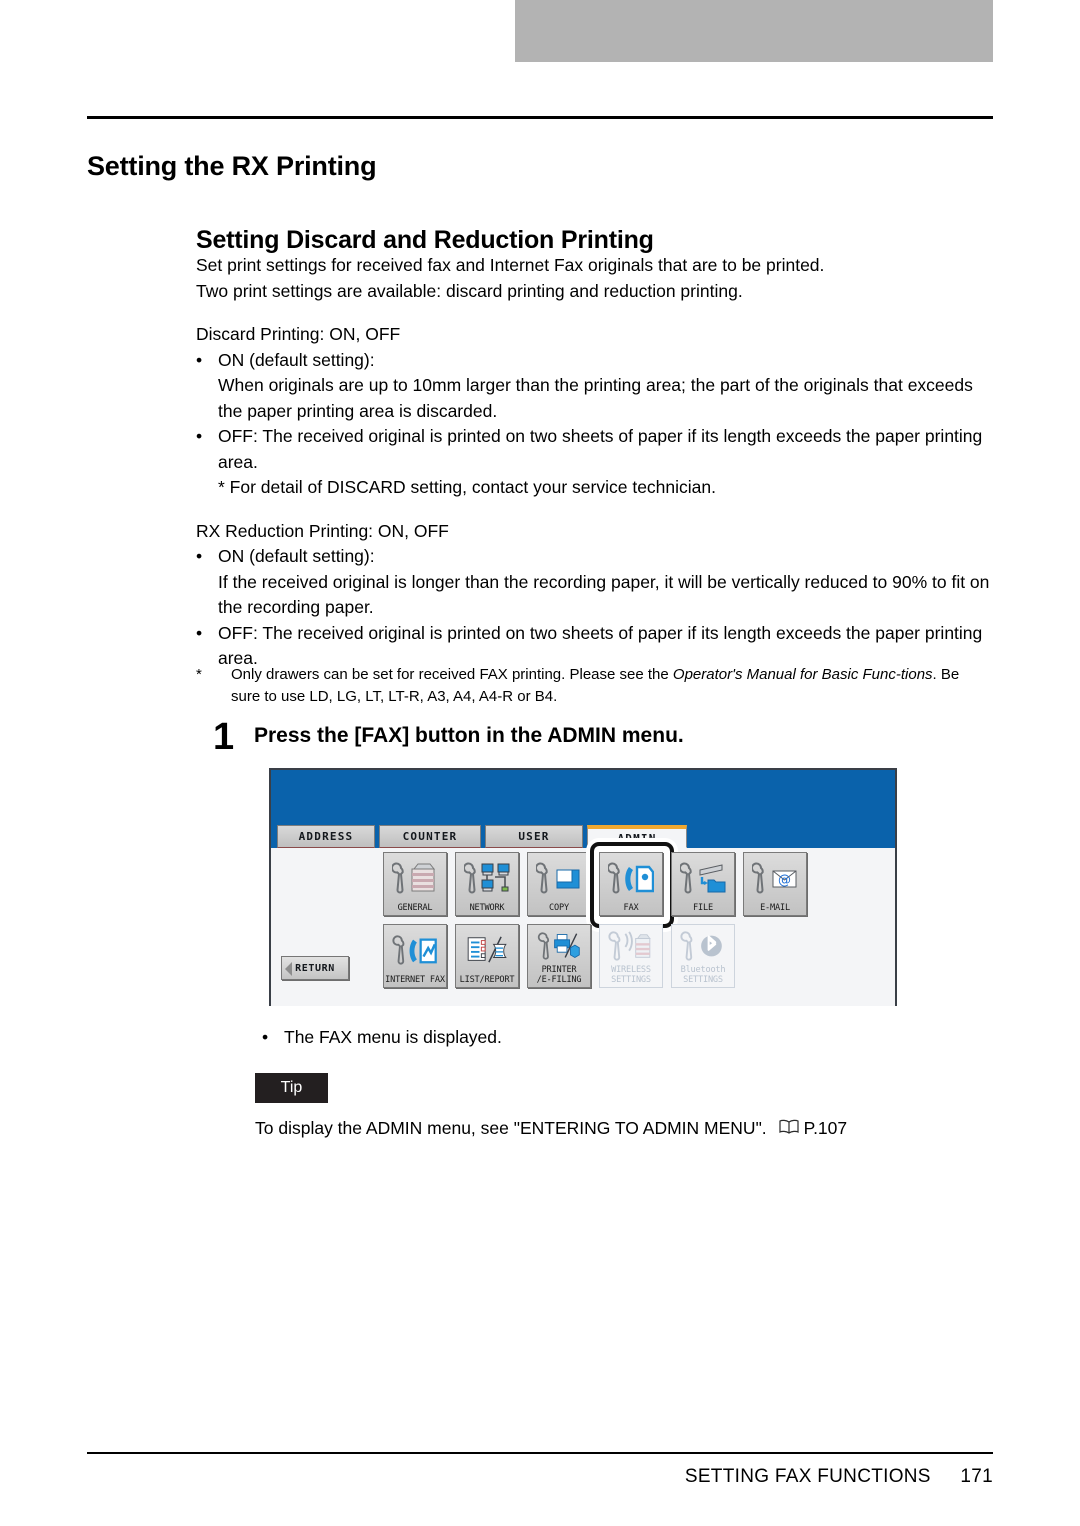  I want to click on tab-user-label: USER, so click(534, 836).